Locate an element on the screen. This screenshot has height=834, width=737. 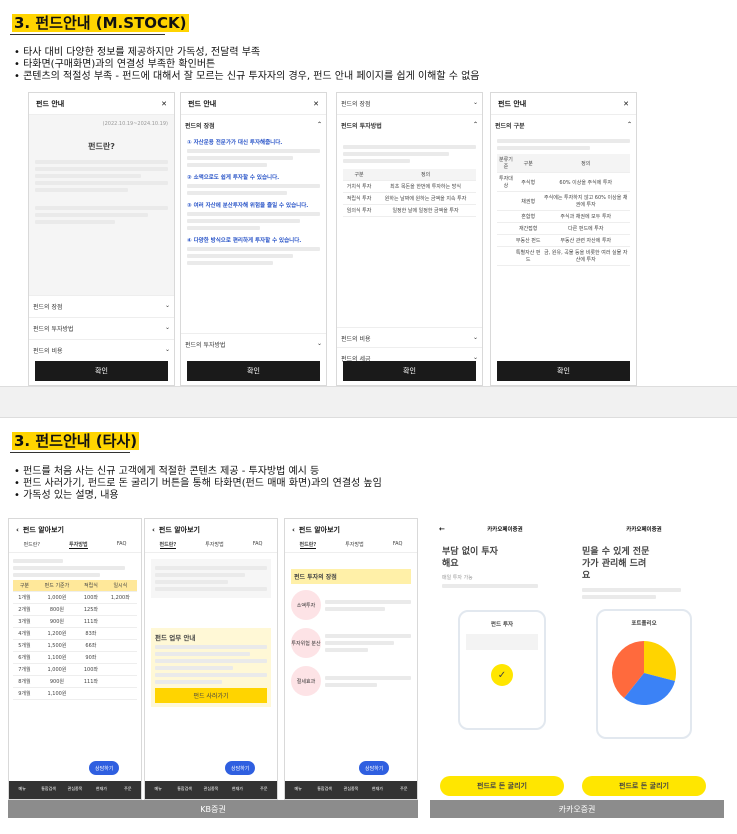
table-row: 8개월 900원 111좌 is located at coordinates (75, 681).